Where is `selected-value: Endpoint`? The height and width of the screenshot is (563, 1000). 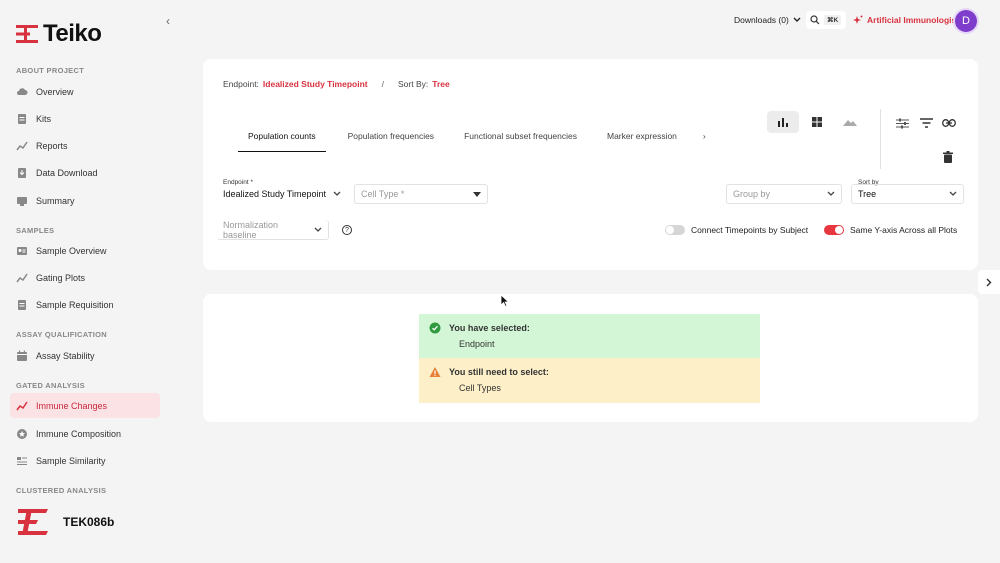 selected-value: Endpoint is located at coordinates (477, 344).